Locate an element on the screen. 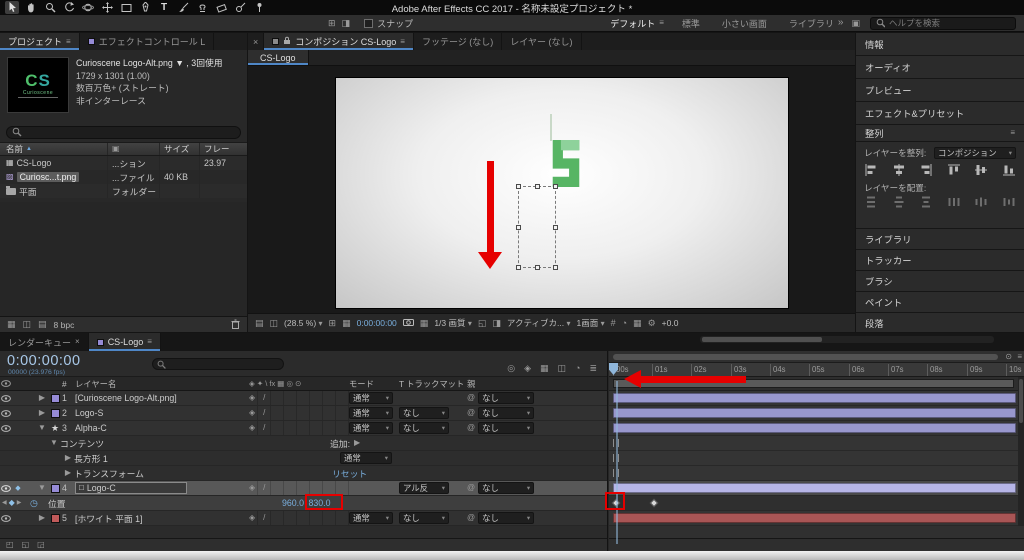 The height and width of the screenshot is (560, 1024). project-row-footage: ▨ Curiosc...t.png ...ファイル 40 KB is located at coordinates (123, 177).